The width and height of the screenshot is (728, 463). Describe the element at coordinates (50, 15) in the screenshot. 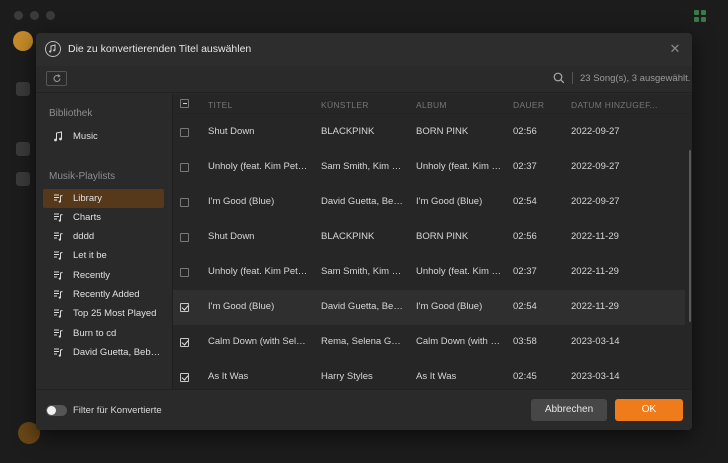

I see `zoom-window-button` at that location.